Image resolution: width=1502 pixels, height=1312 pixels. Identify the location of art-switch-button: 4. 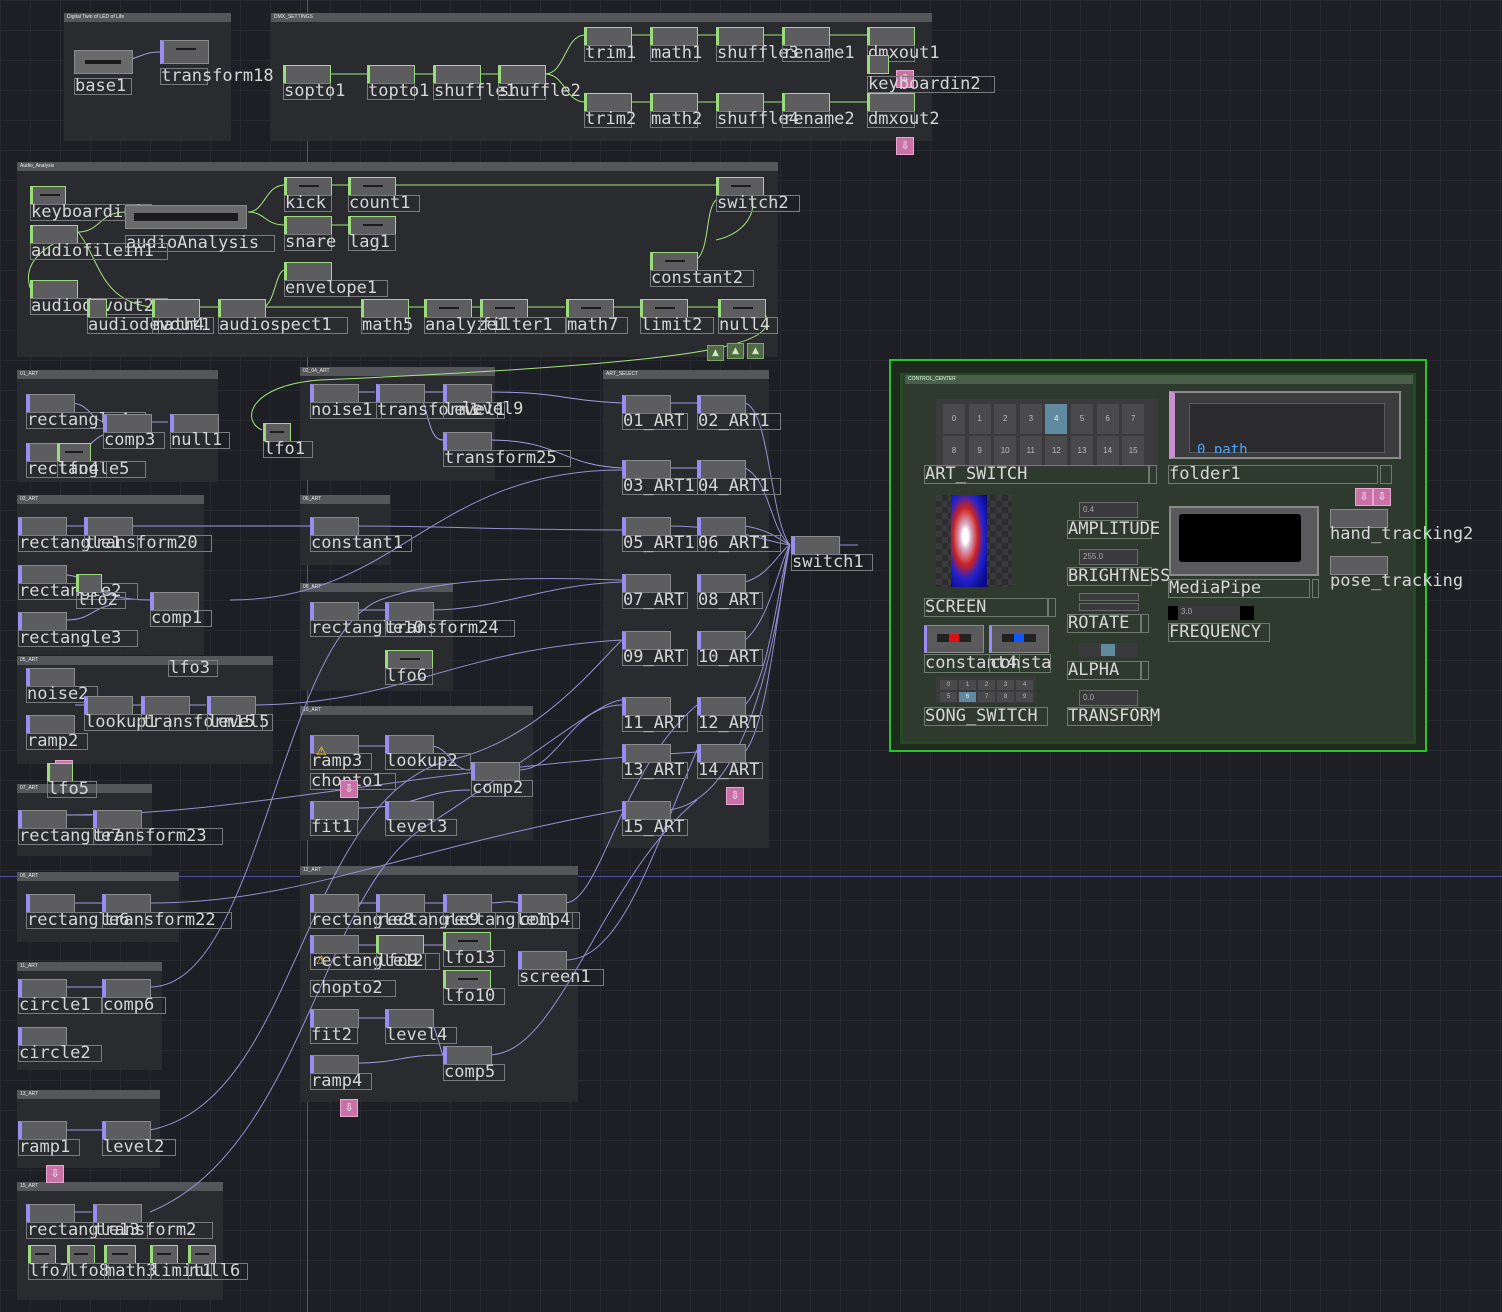
(1056, 419).